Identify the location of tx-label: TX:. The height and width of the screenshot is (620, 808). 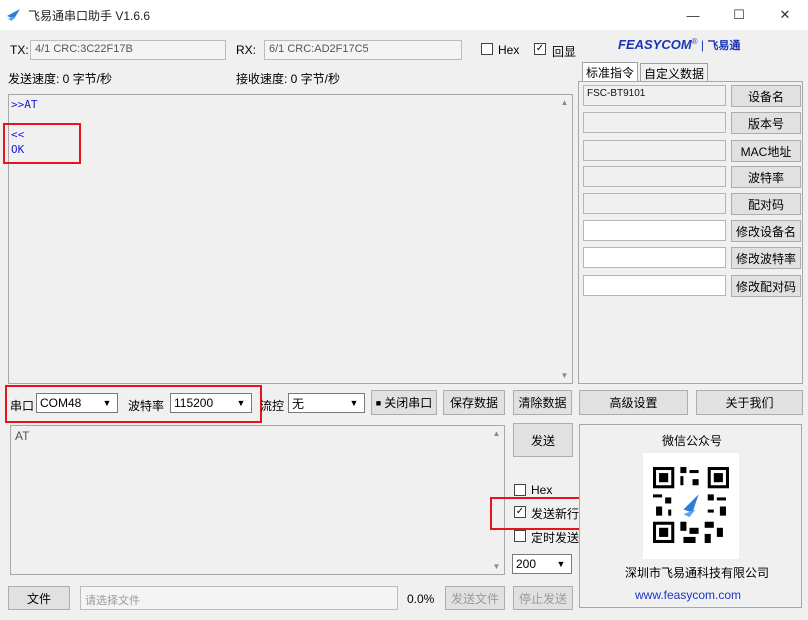
(19, 50).